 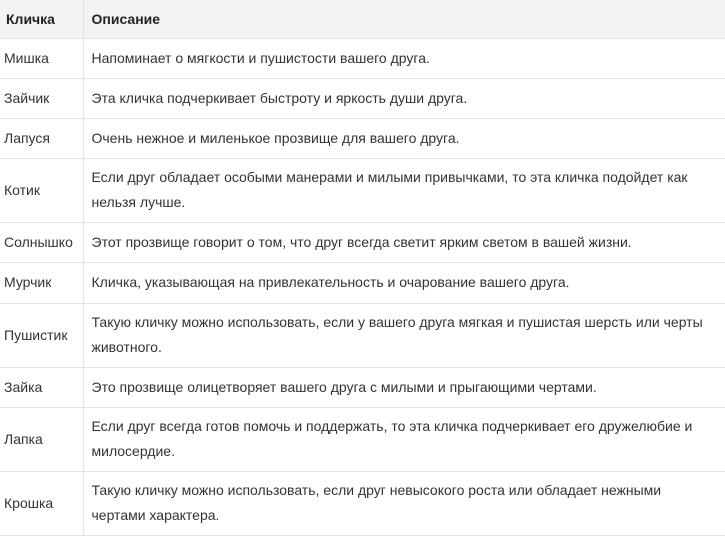 I want to click on cell-name: Пушистик, so click(x=42, y=335).